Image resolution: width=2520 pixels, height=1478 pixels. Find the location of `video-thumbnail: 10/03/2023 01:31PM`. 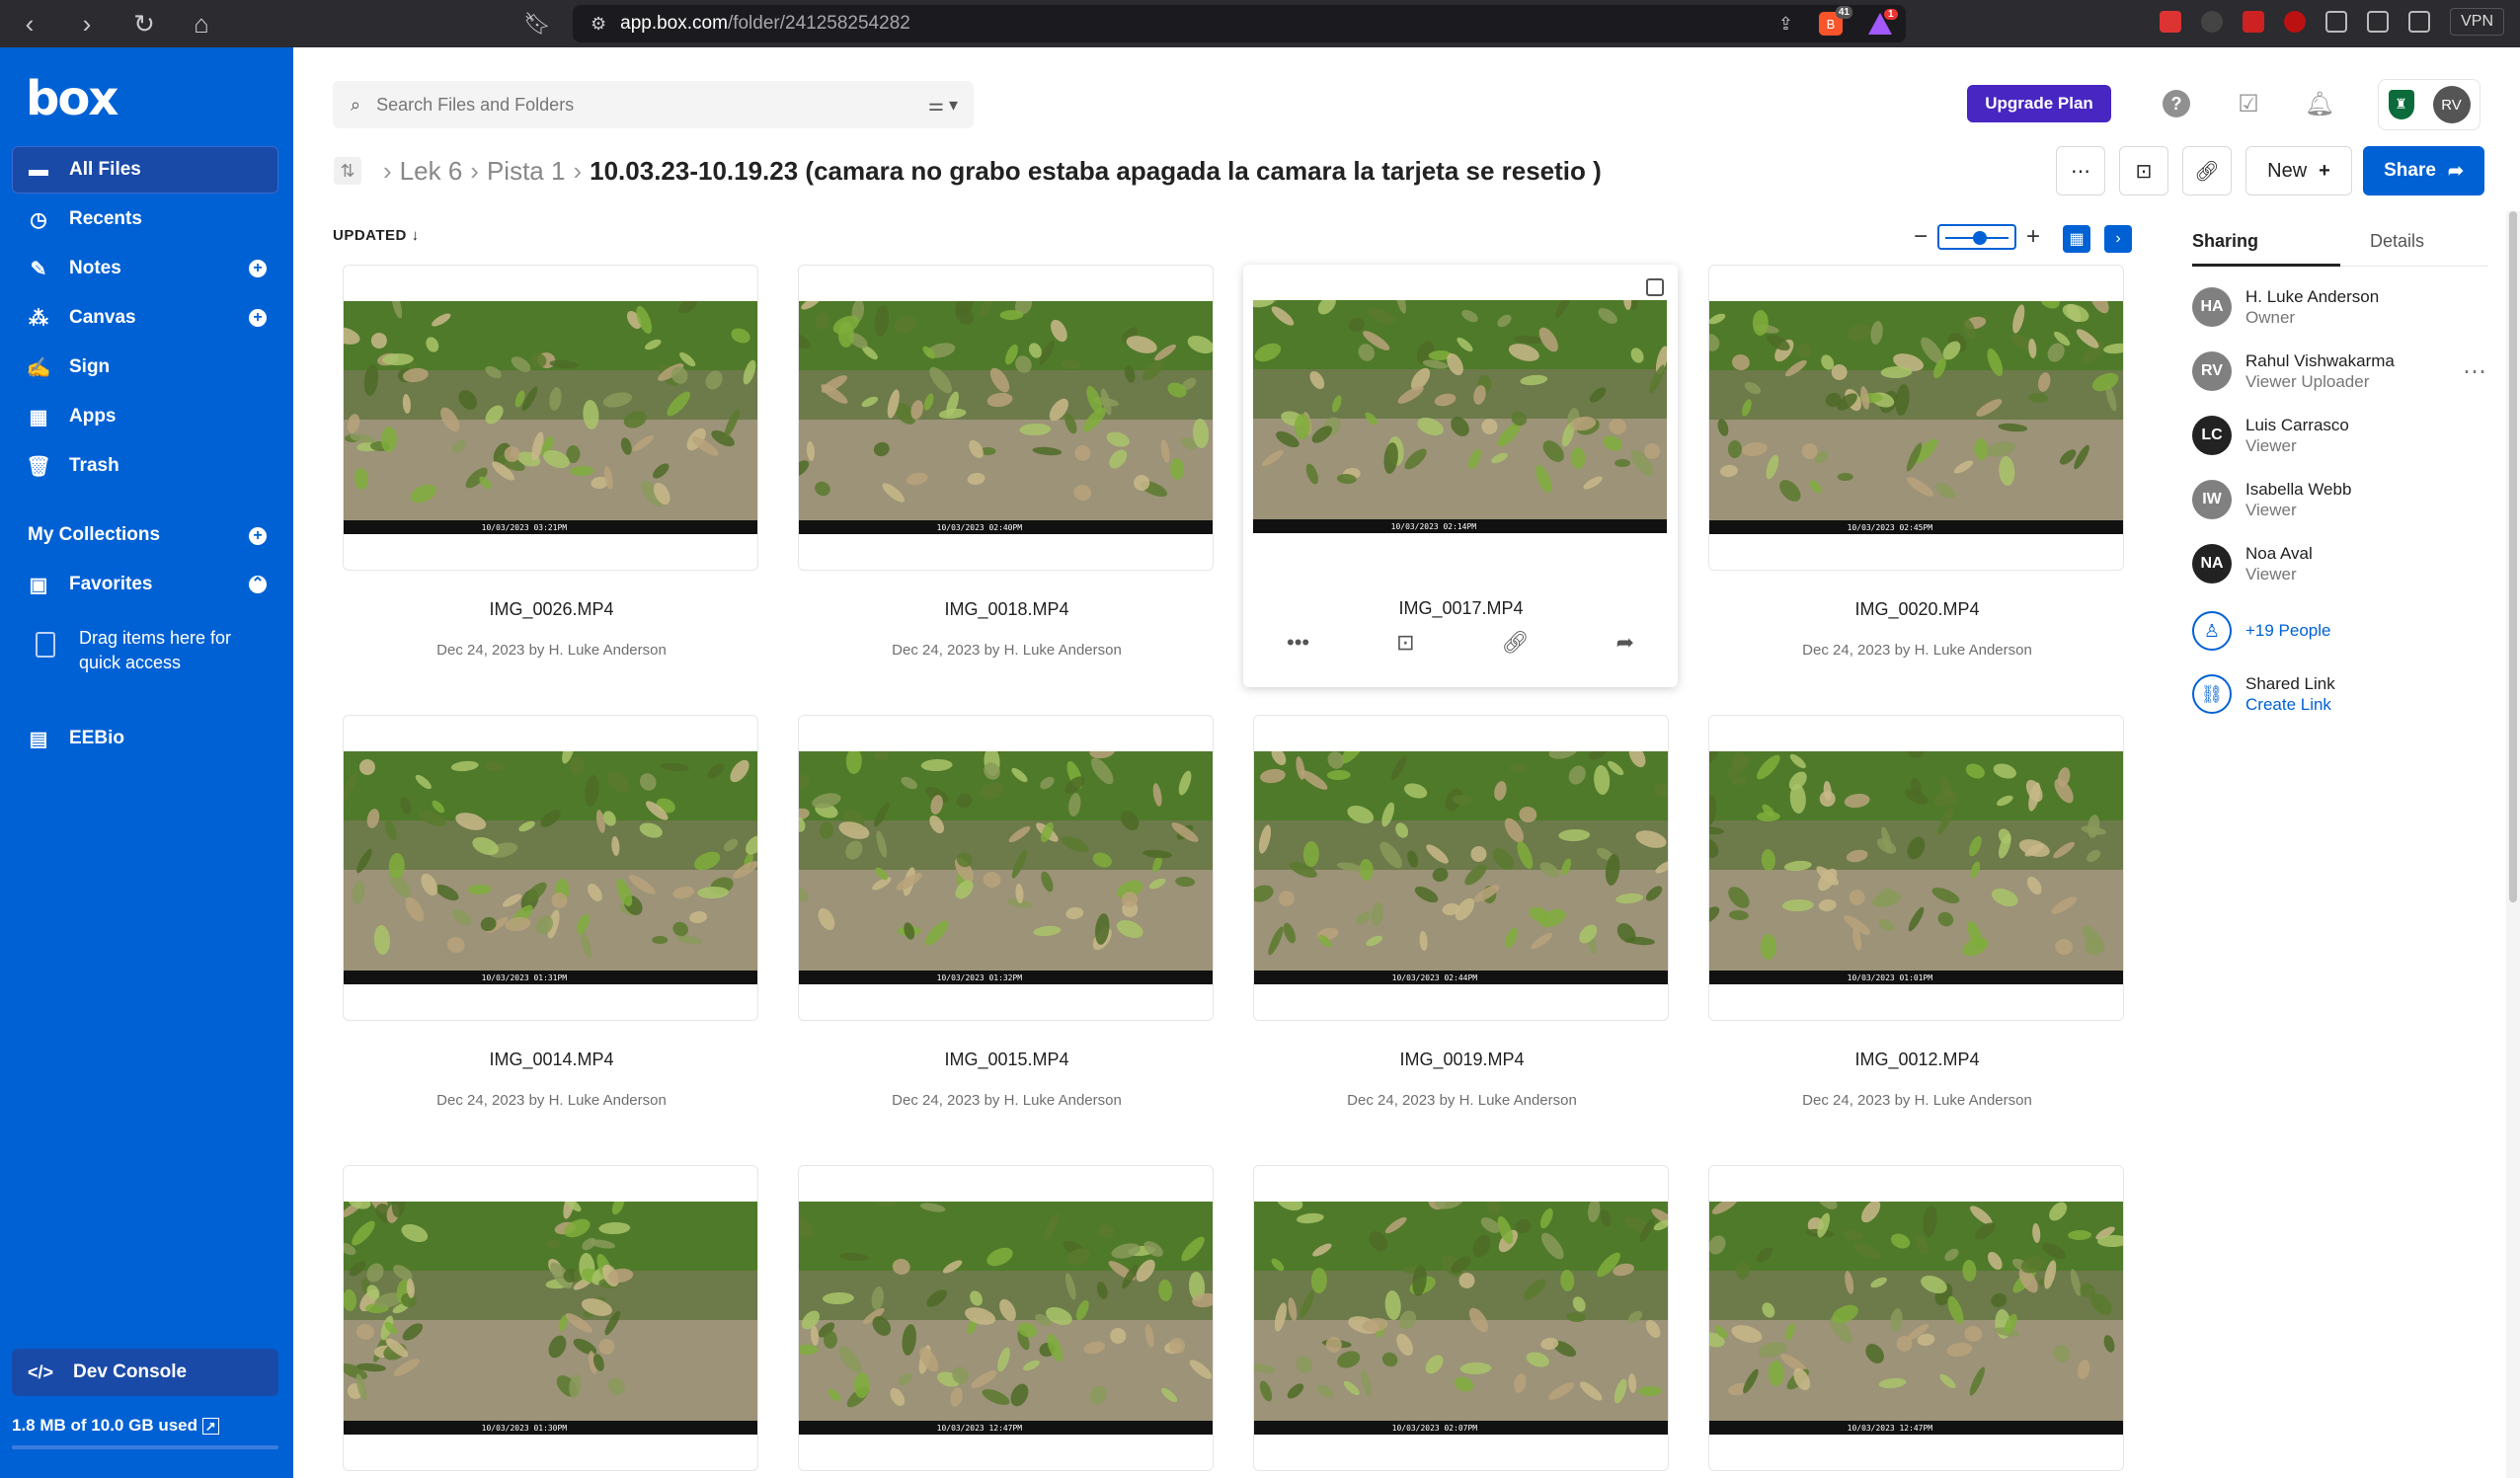

video-thumbnail: 10/03/2023 01:31PM is located at coordinates (550, 867).